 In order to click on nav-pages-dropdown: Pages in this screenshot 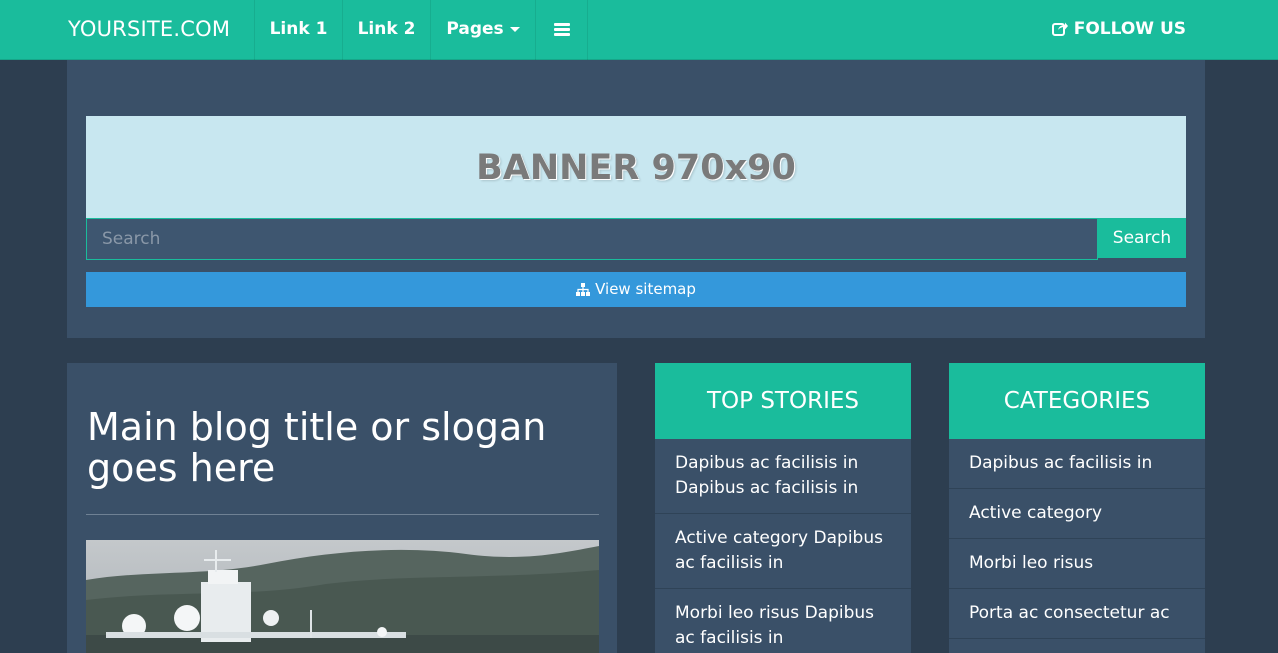, I will do `click(483, 30)`.